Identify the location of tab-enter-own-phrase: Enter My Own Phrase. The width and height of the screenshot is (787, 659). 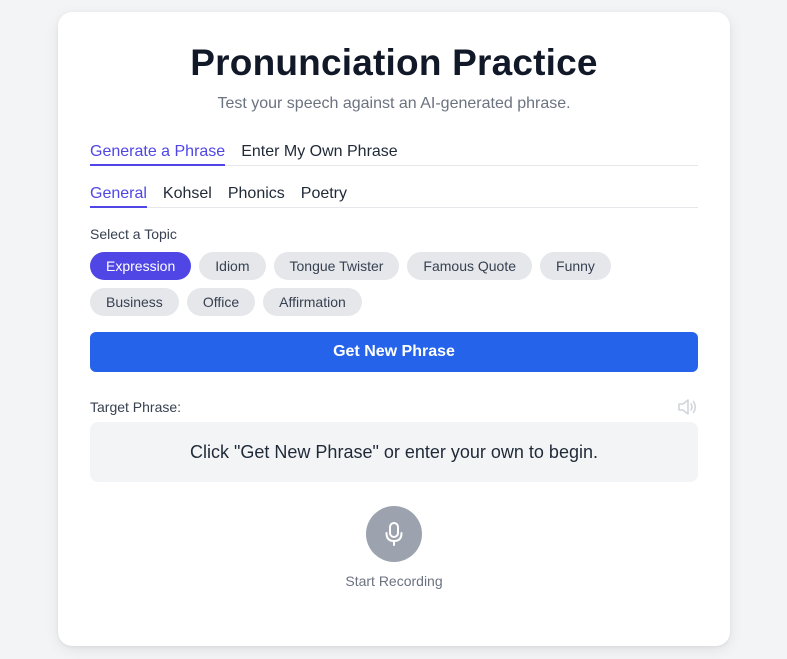
(319, 154).